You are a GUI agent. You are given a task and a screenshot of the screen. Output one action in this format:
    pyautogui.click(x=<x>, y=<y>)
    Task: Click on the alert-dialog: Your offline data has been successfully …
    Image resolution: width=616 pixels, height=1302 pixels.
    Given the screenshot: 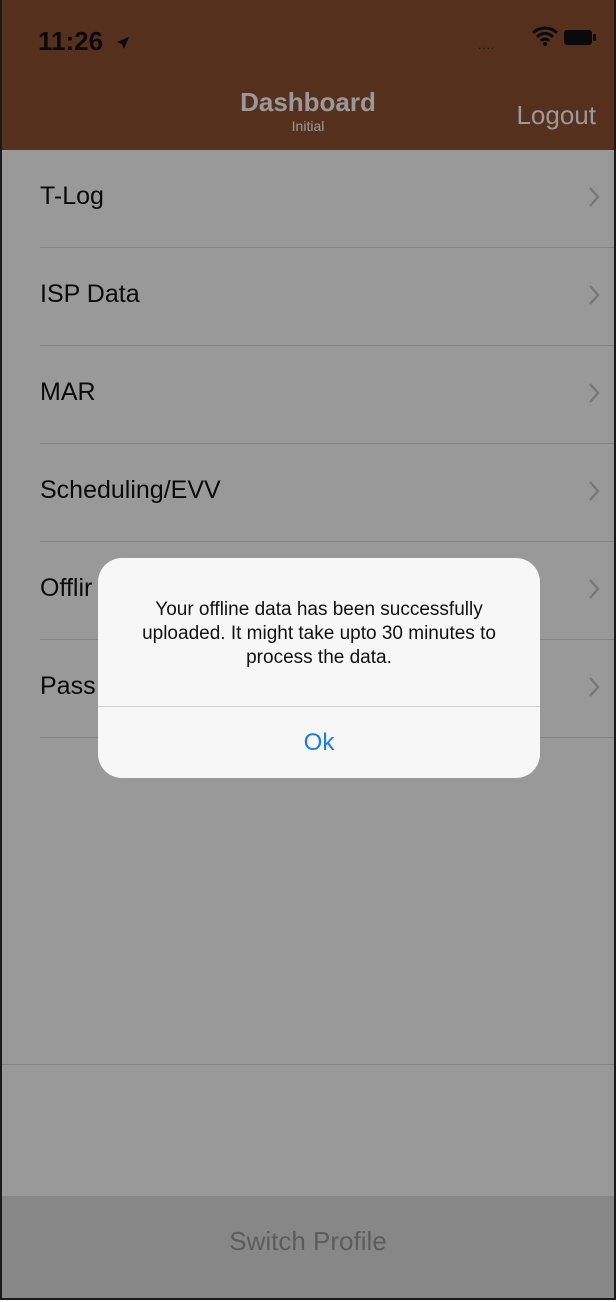 What is the action you would take?
    pyautogui.click(x=319, y=668)
    